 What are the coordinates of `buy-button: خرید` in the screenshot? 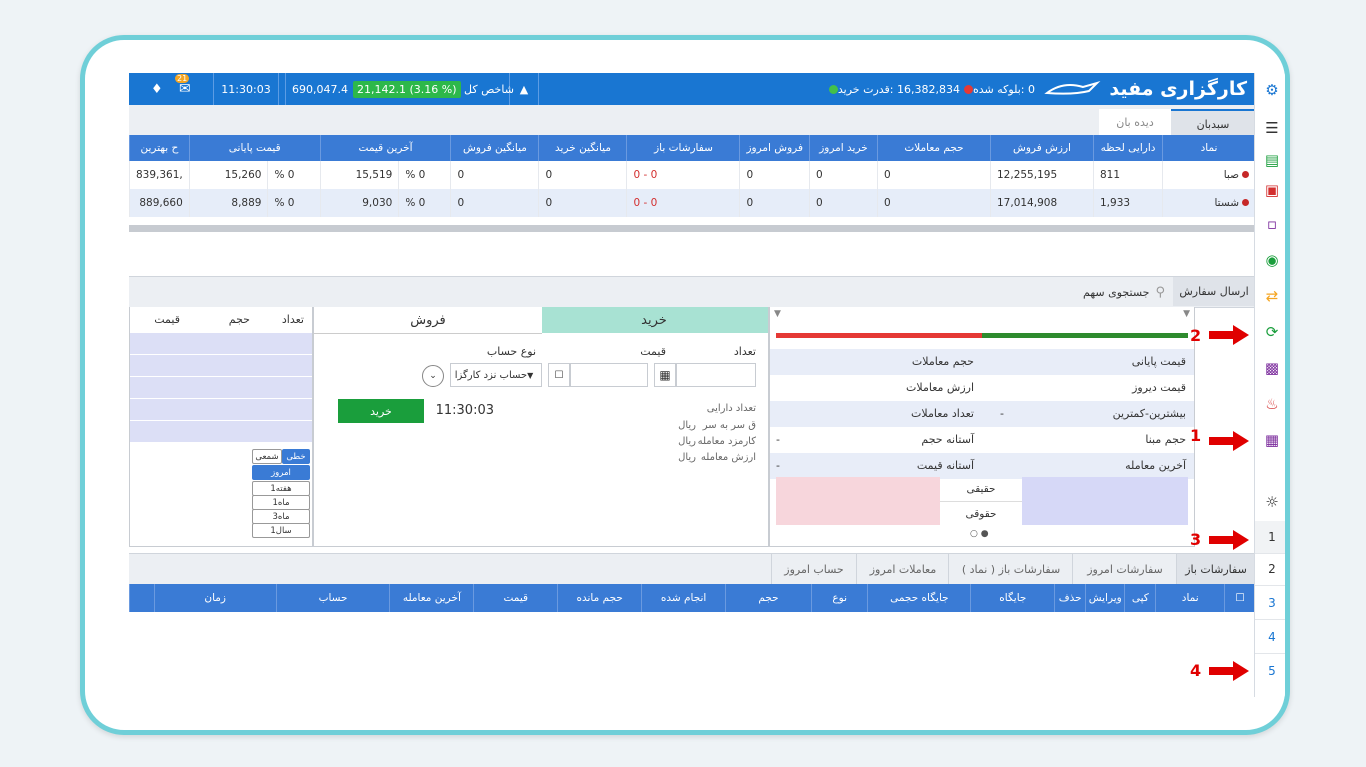 It's located at (381, 411).